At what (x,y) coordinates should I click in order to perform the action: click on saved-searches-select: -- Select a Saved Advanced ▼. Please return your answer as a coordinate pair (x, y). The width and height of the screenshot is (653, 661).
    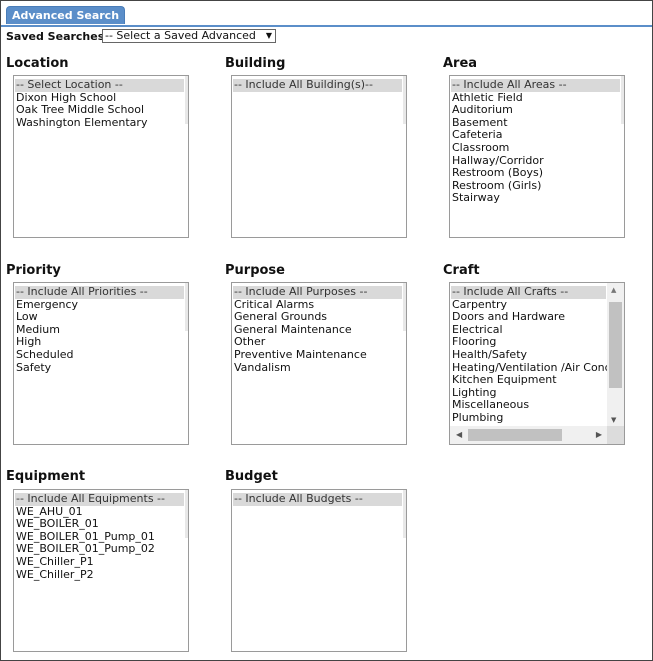
    Looking at the image, I should click on (189, 36).